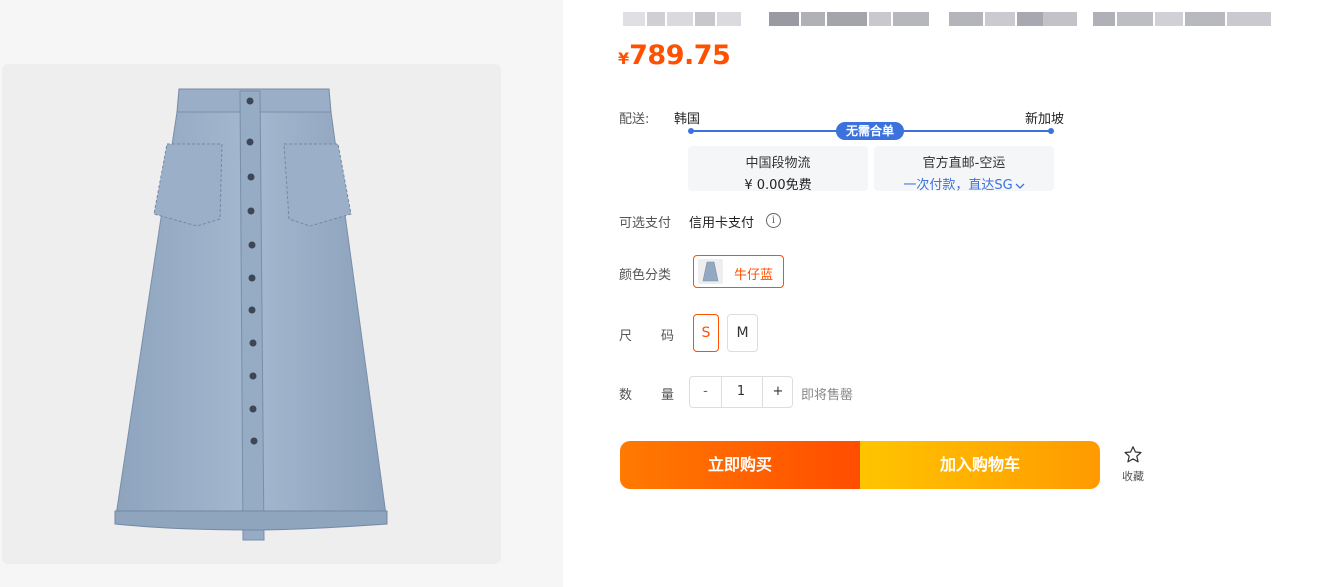 Image resolution: width=1323 pixels, height=587 pixels. I want to click on route-end-dot, so click(1051, 131).